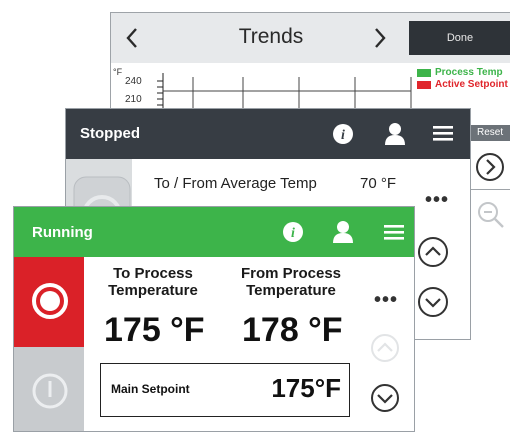  I want to click on chevron-up-icon, so click(433, 252).